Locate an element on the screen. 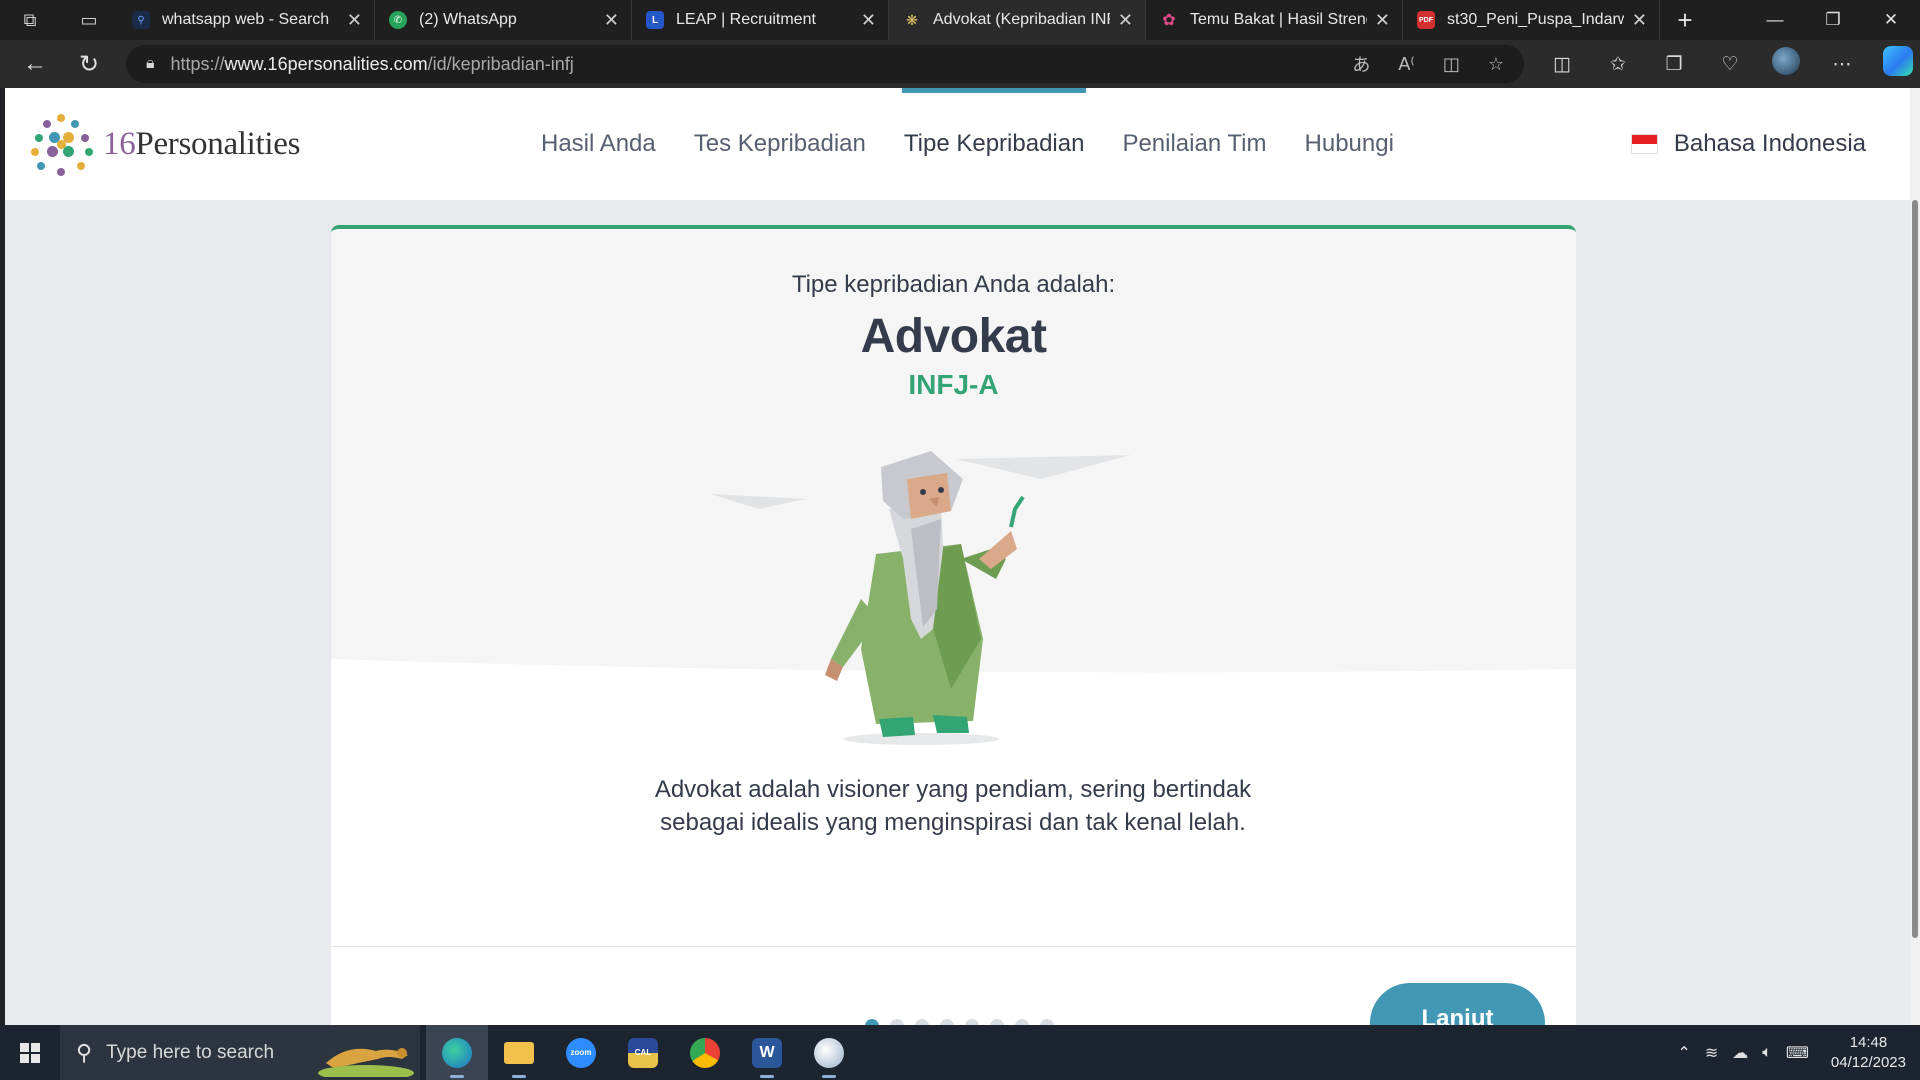  nav-tes-kepribadian: Tes Kepribadian is located at coordinates (780, 144).